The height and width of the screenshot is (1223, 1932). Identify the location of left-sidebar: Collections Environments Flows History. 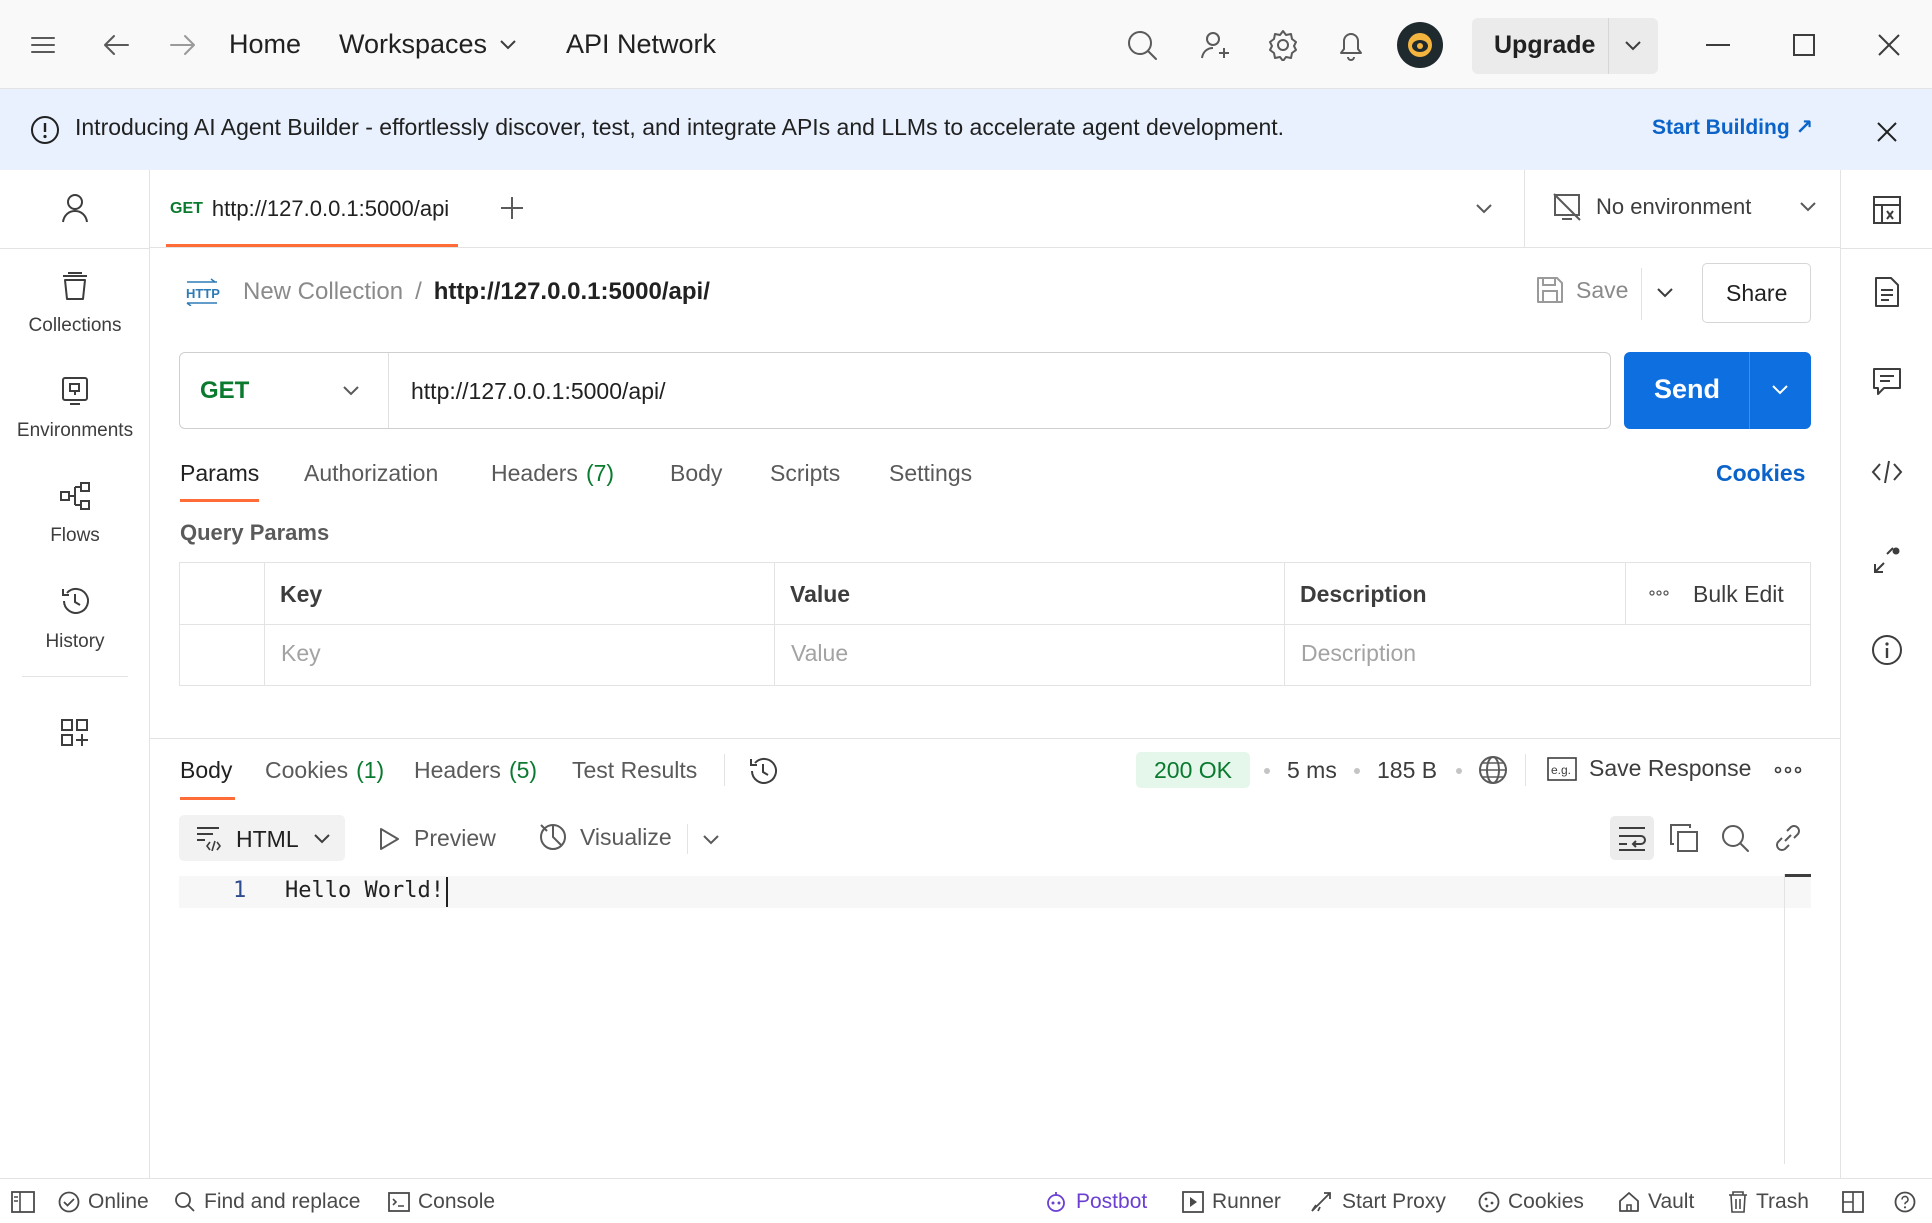
(75, 674).